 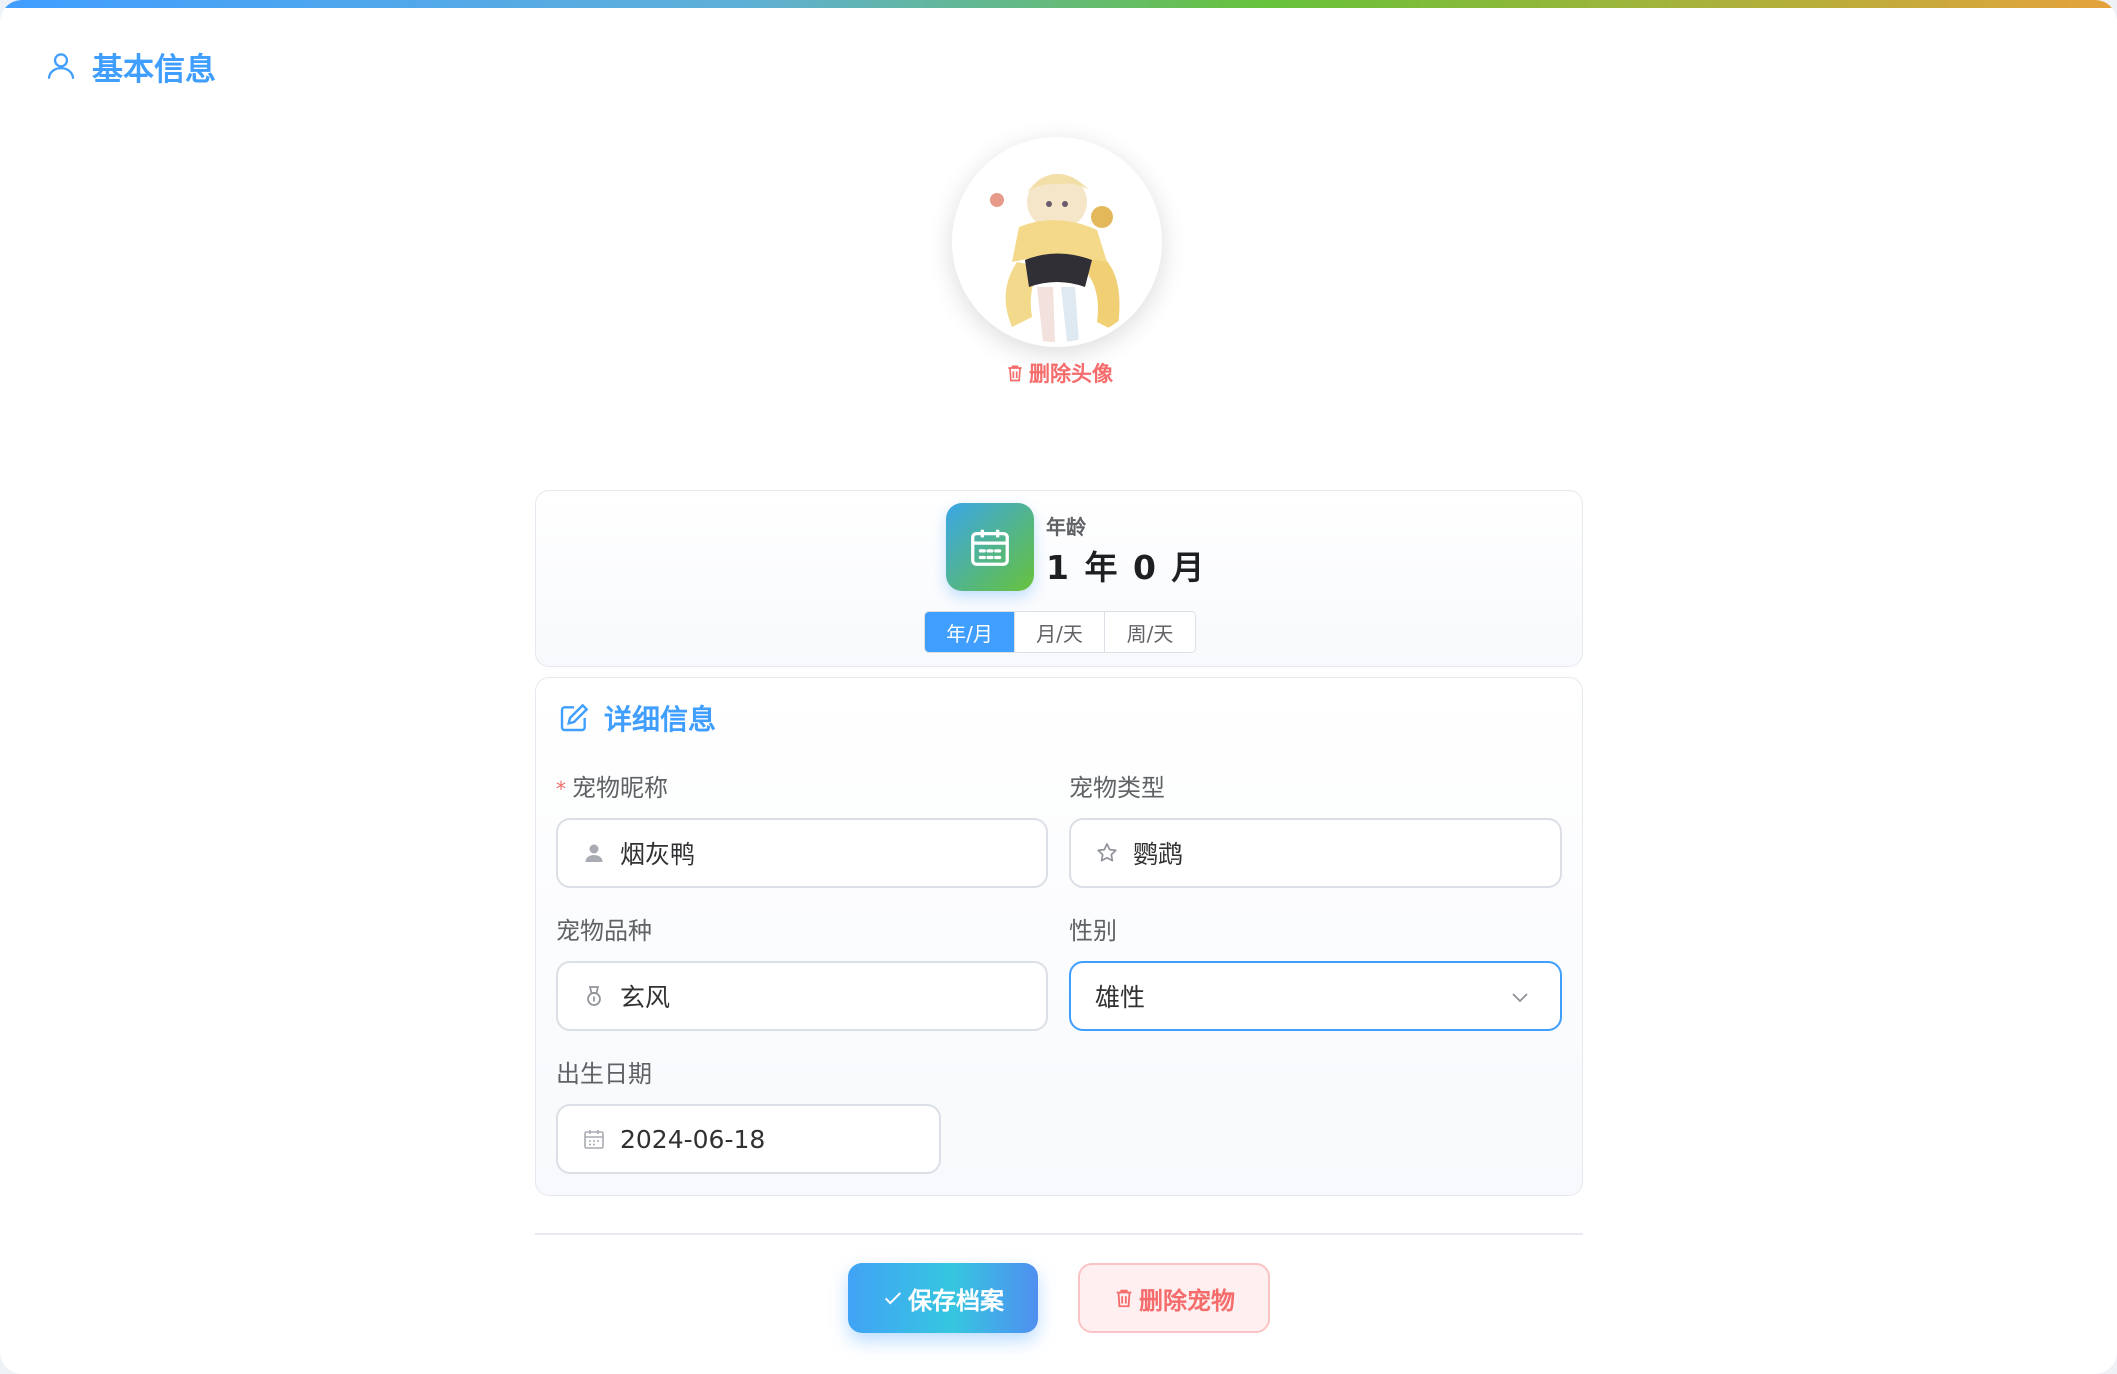 I want to click on delete-pet-label: 删除宠物, so click(x=1187, y=1300).